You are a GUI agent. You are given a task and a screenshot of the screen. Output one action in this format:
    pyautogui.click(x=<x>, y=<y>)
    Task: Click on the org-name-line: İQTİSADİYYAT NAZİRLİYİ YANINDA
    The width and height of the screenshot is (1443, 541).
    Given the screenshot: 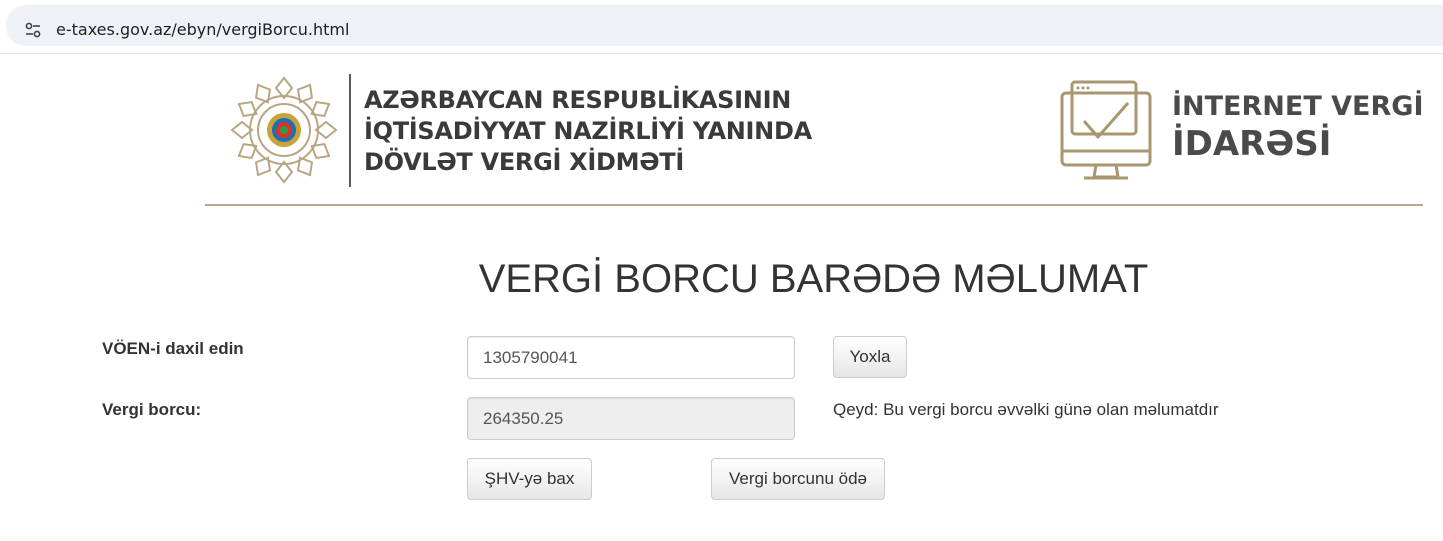 What is the action you would take?
    pyautogui.click(x=588, y=131)
    